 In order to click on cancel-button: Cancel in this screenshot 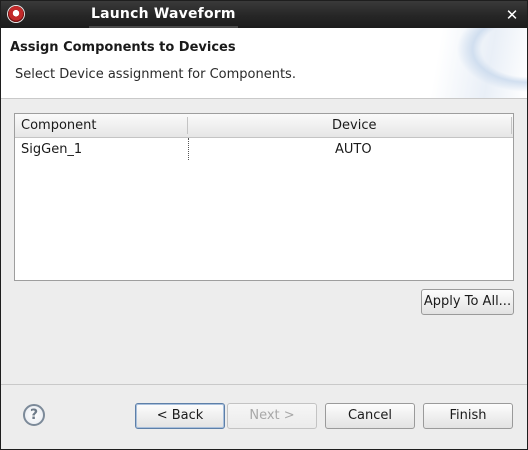, I will do `click(370, 416)`.